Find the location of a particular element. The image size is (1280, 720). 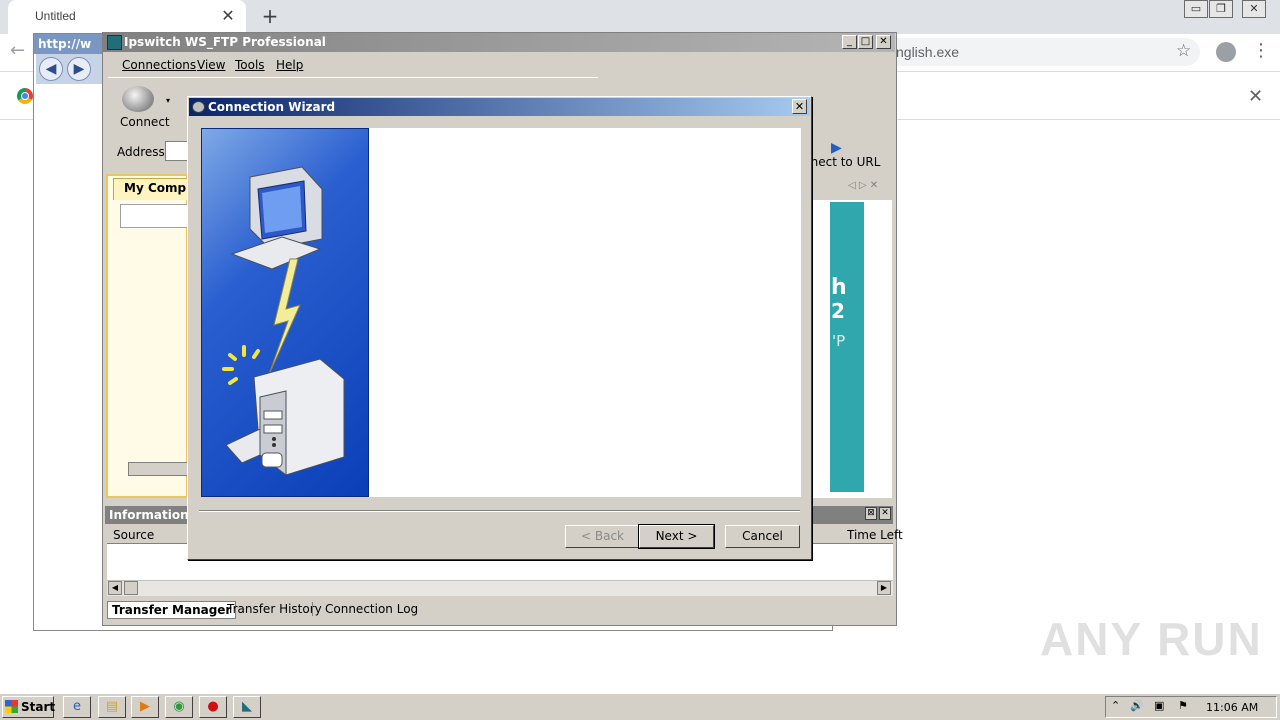

restore-icon: ❐ is located at coordinates (1221, 9).